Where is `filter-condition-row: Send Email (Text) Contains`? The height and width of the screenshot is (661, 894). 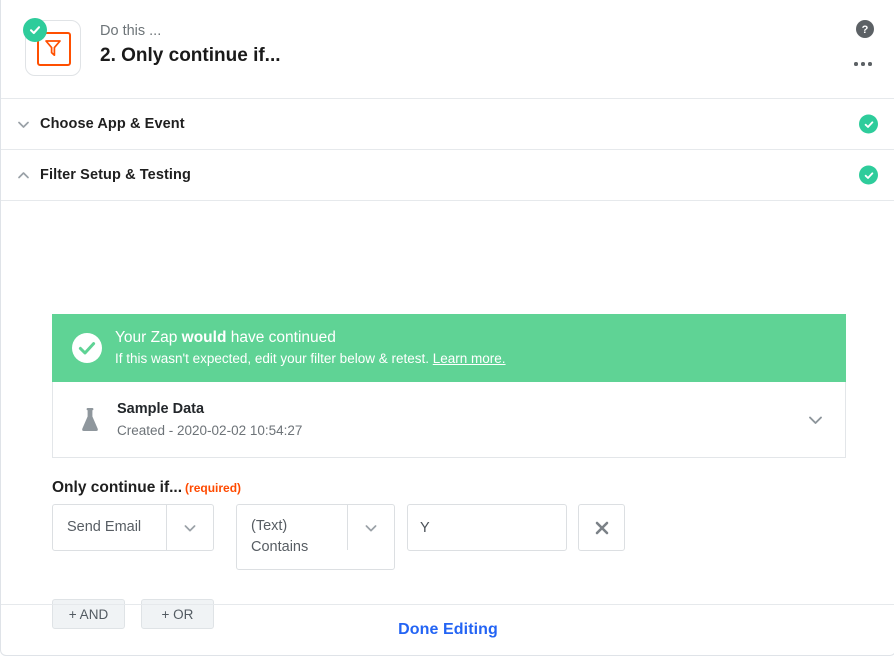
filter-condition-row: Send Email (Text) Contains is located at coordinates (338, 537).